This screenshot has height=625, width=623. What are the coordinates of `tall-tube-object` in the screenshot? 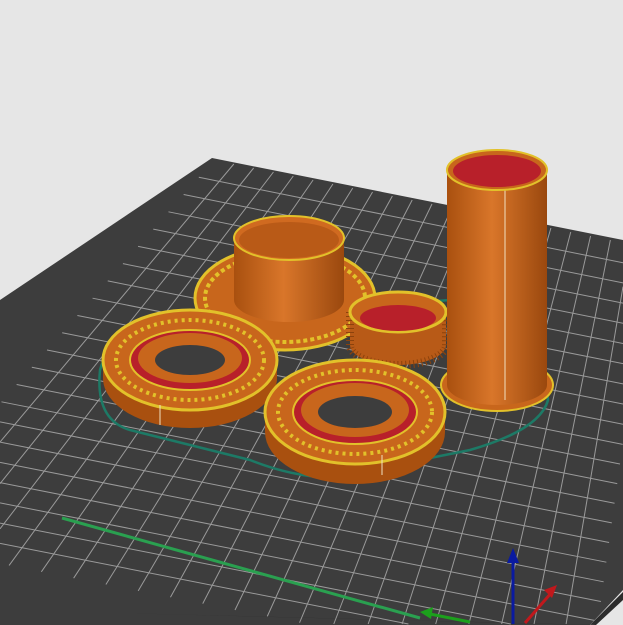 It's located at (497, 280).